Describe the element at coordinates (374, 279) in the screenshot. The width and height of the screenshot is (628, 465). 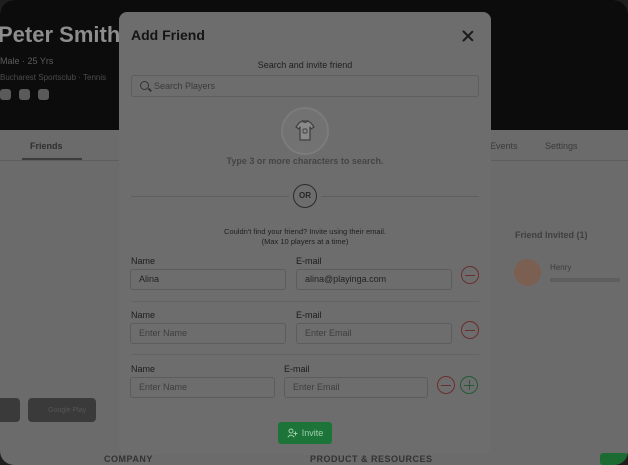
I see `email-field: alina@playinga.com` at that location.